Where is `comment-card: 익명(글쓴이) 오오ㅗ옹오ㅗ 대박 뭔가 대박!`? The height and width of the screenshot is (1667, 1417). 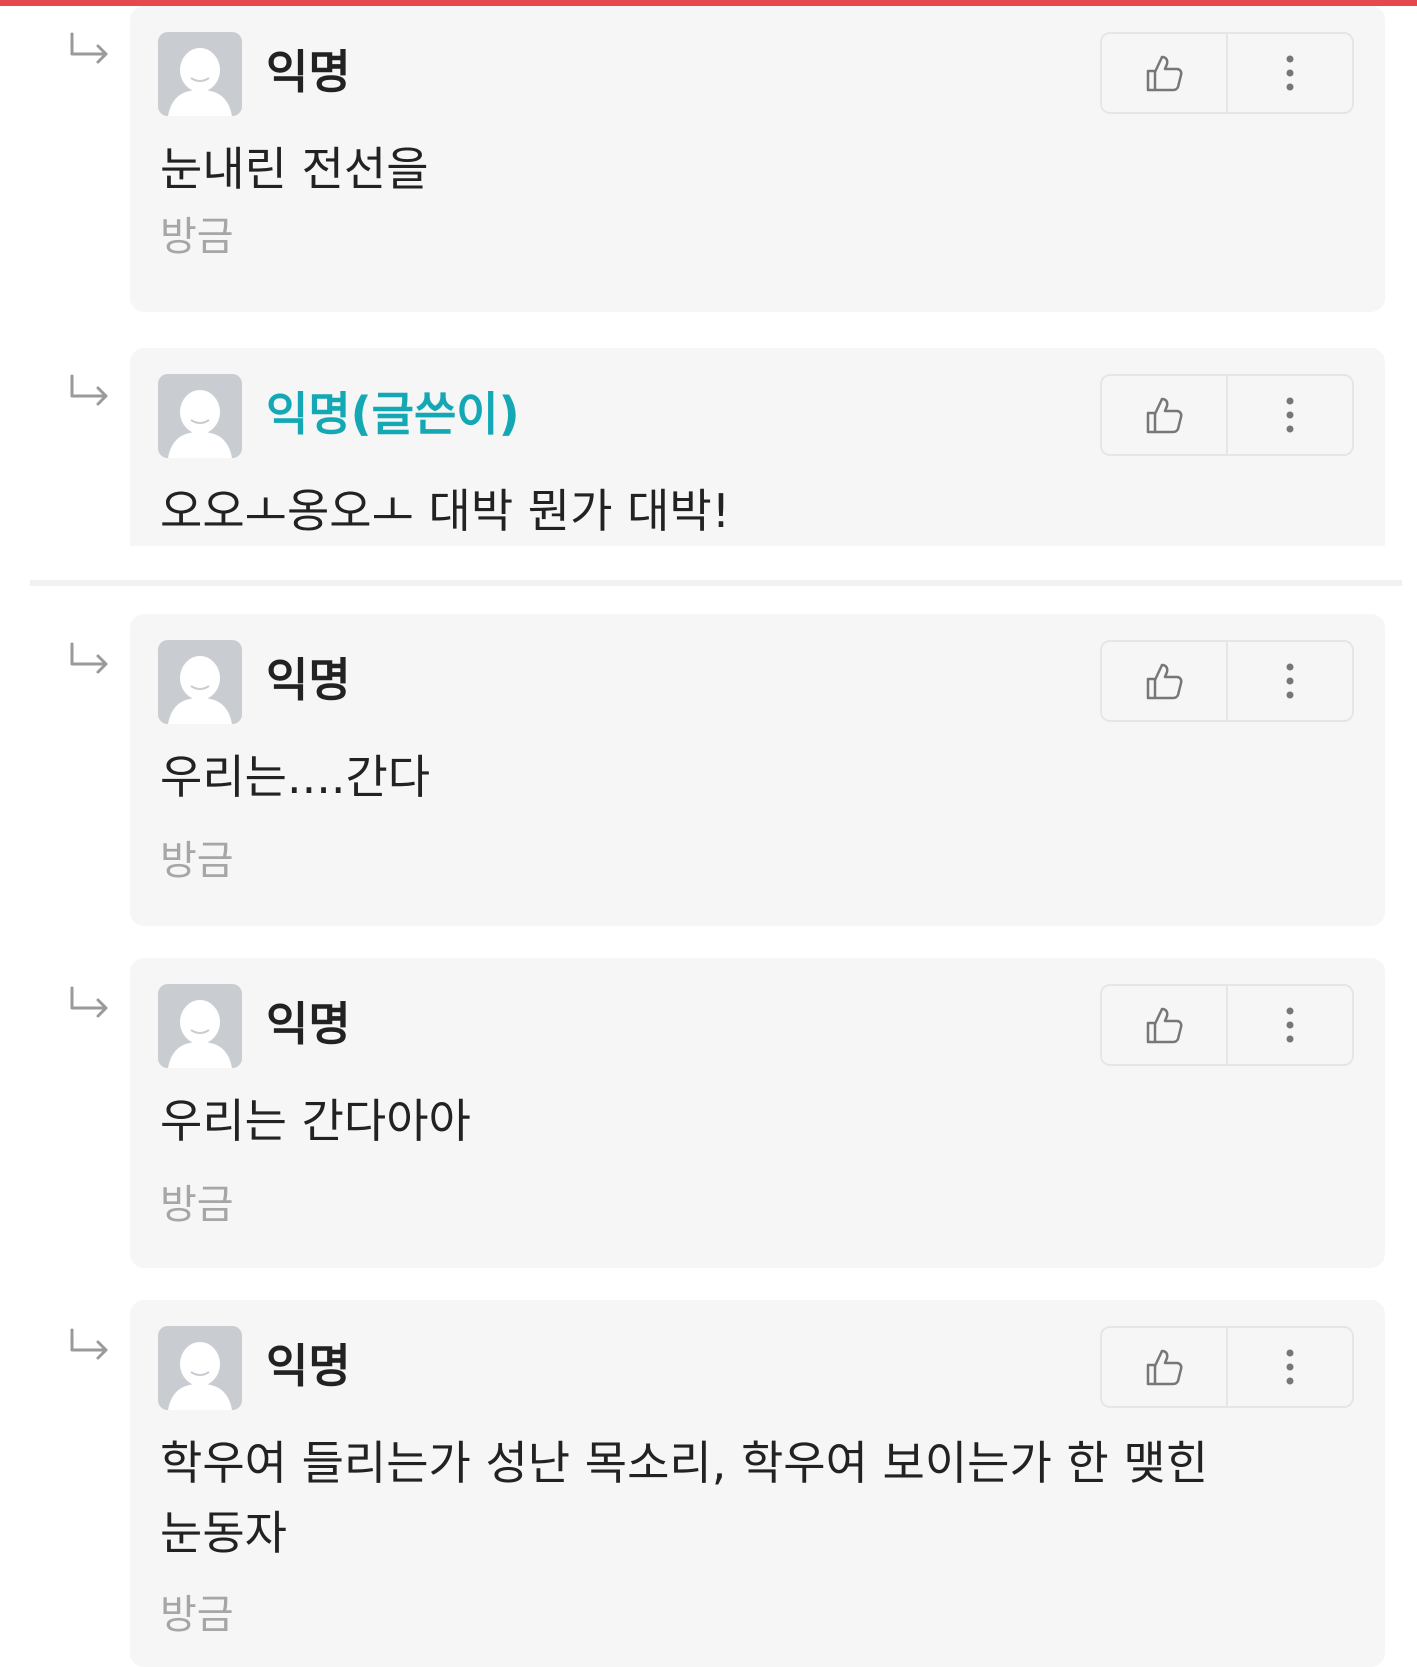
comment-card: 익명(글쓴이) 오오ㅗ옹오ㅗ 대박 뭔가 대박! is located at coordinates (757, 447).